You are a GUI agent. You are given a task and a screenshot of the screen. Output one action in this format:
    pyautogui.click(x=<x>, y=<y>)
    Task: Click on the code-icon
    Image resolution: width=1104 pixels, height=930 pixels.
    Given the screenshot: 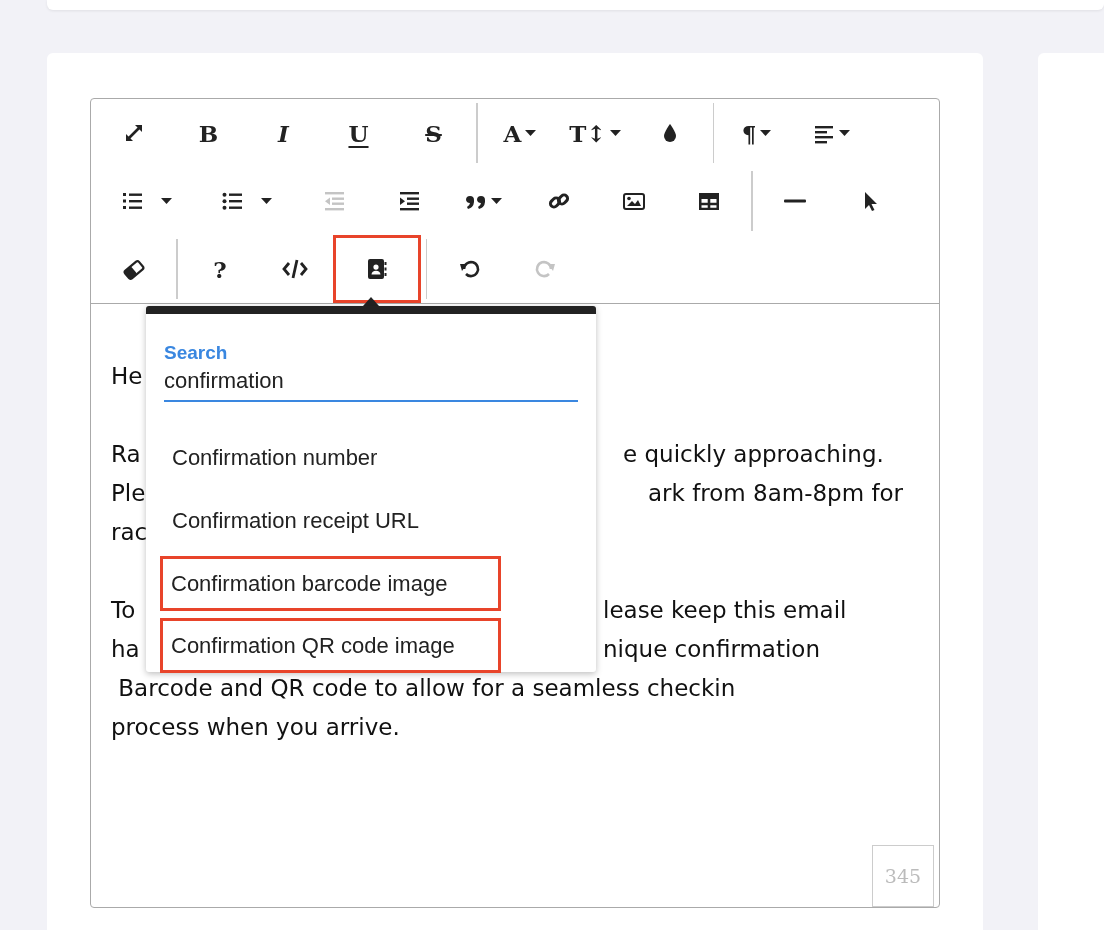 What is the action you would take?
    pyautogui.click(x=295, y=269)
    